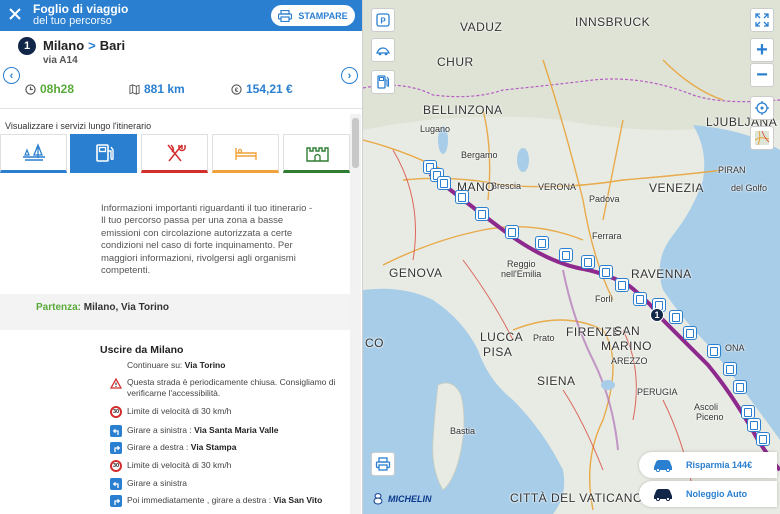  What do you see at coordinates (116, 412) in the screenshot?
I see `speed-limit-icon: 30` at bounding box center [116, 412].